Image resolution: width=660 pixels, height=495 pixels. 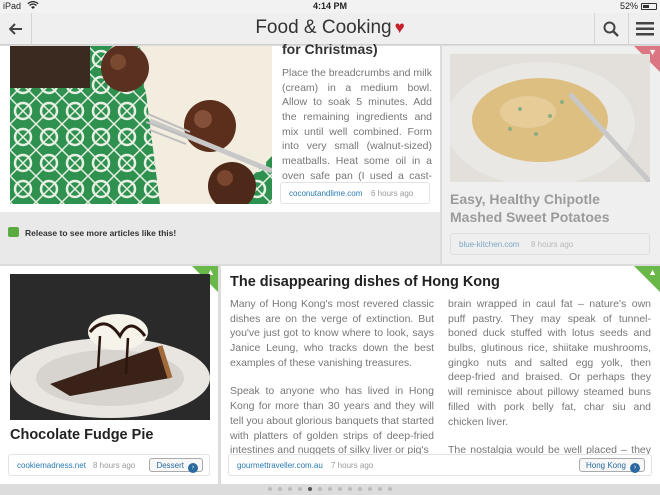 What do you see at coordinates (649, 6) in the screenshot?
I see `battery-icon` at bounding box center [649, 6].